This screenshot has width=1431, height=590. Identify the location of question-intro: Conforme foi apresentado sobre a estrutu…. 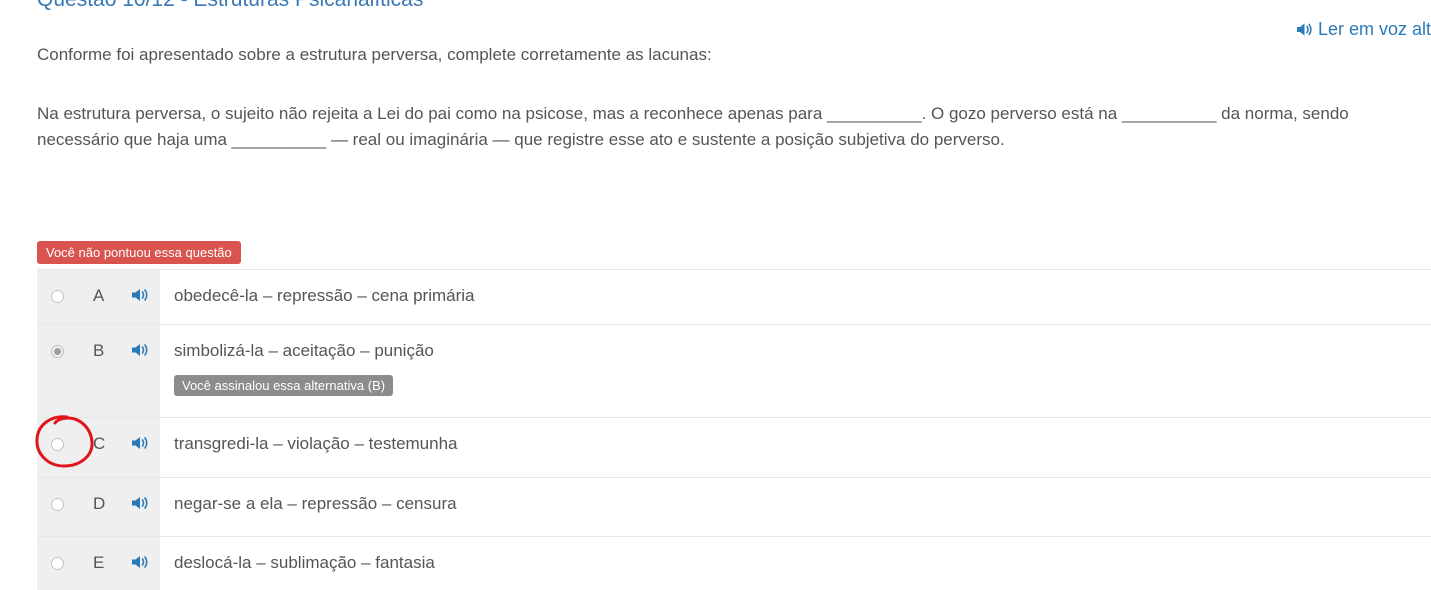
(374, 54).